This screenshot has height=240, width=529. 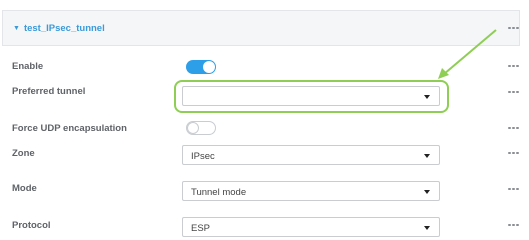 What do you see at coordinates (219, 192) in the screenshot?
I see `mode-value: Tunnel mode` at bounding box center [219, 192].